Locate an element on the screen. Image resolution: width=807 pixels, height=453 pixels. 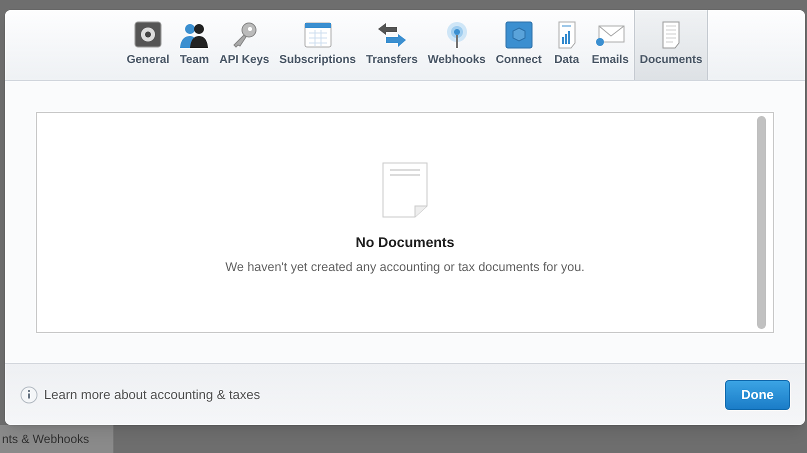
arrows-icon is located at coordinates (391, 34).